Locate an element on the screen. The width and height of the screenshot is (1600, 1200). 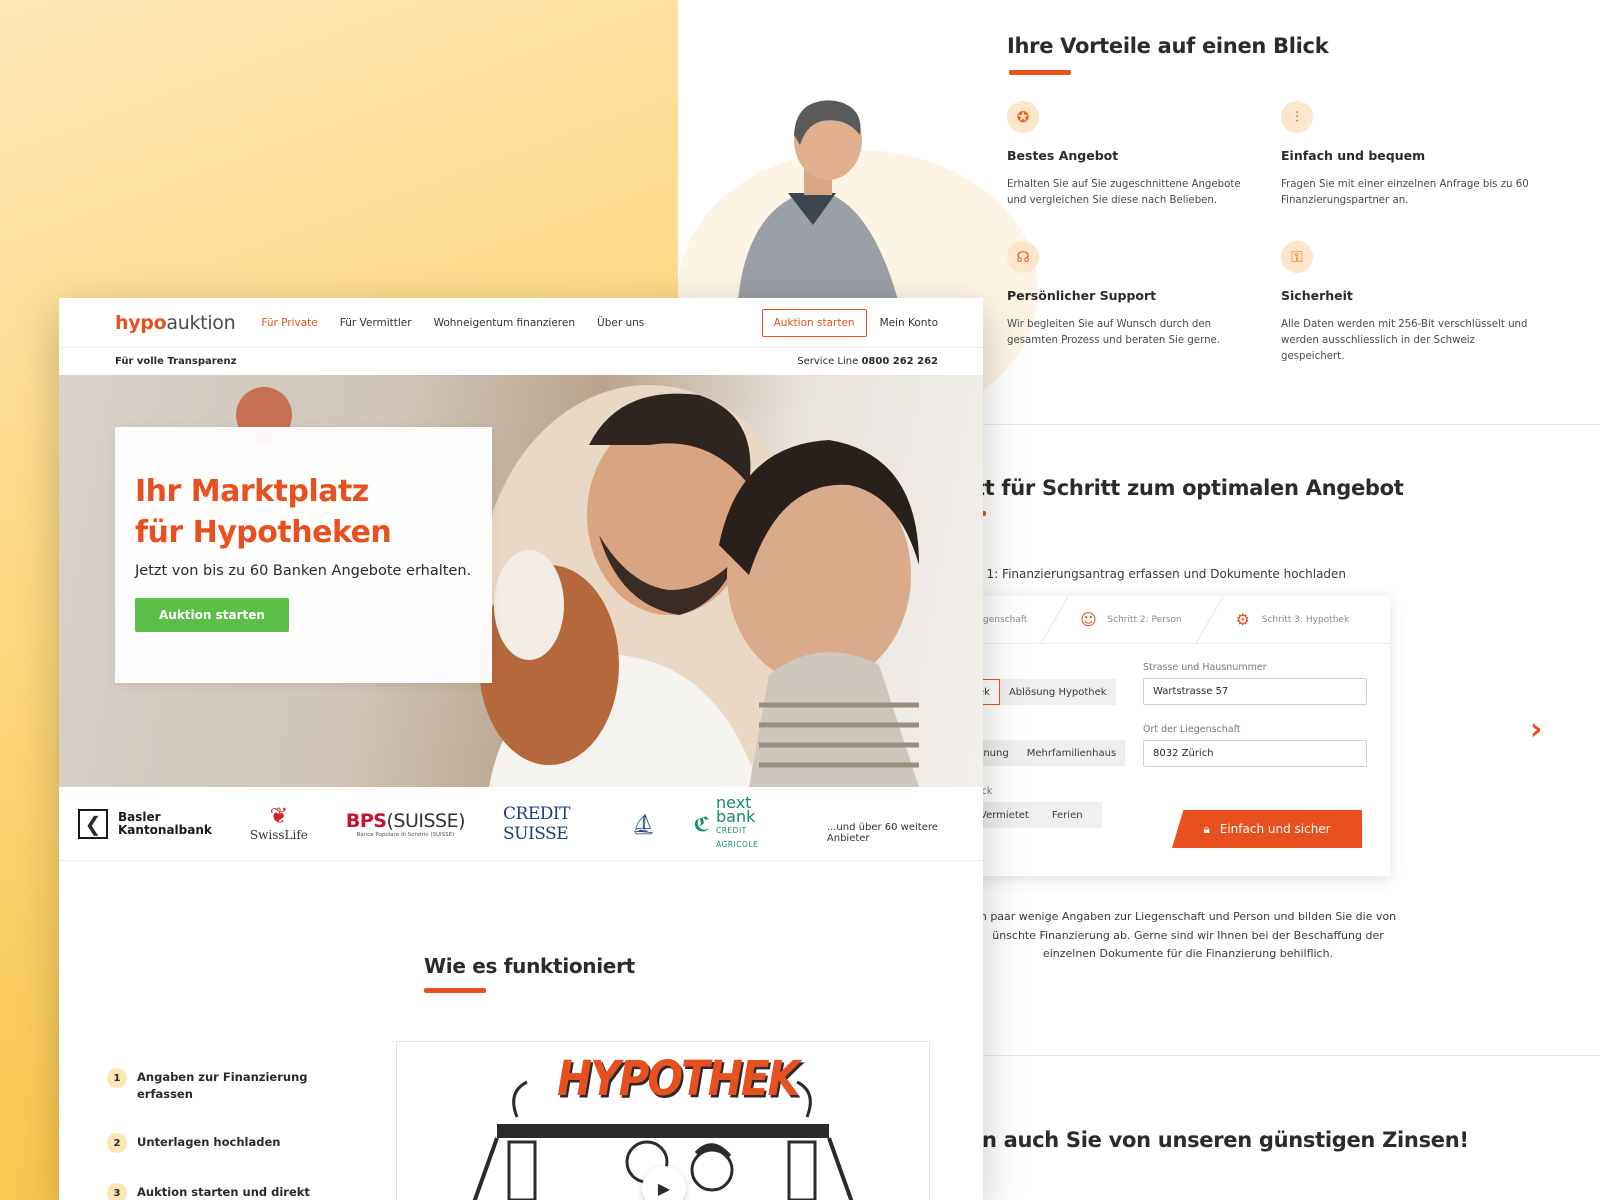
award-icon: ✪ is located at coordinates (1023, 117).